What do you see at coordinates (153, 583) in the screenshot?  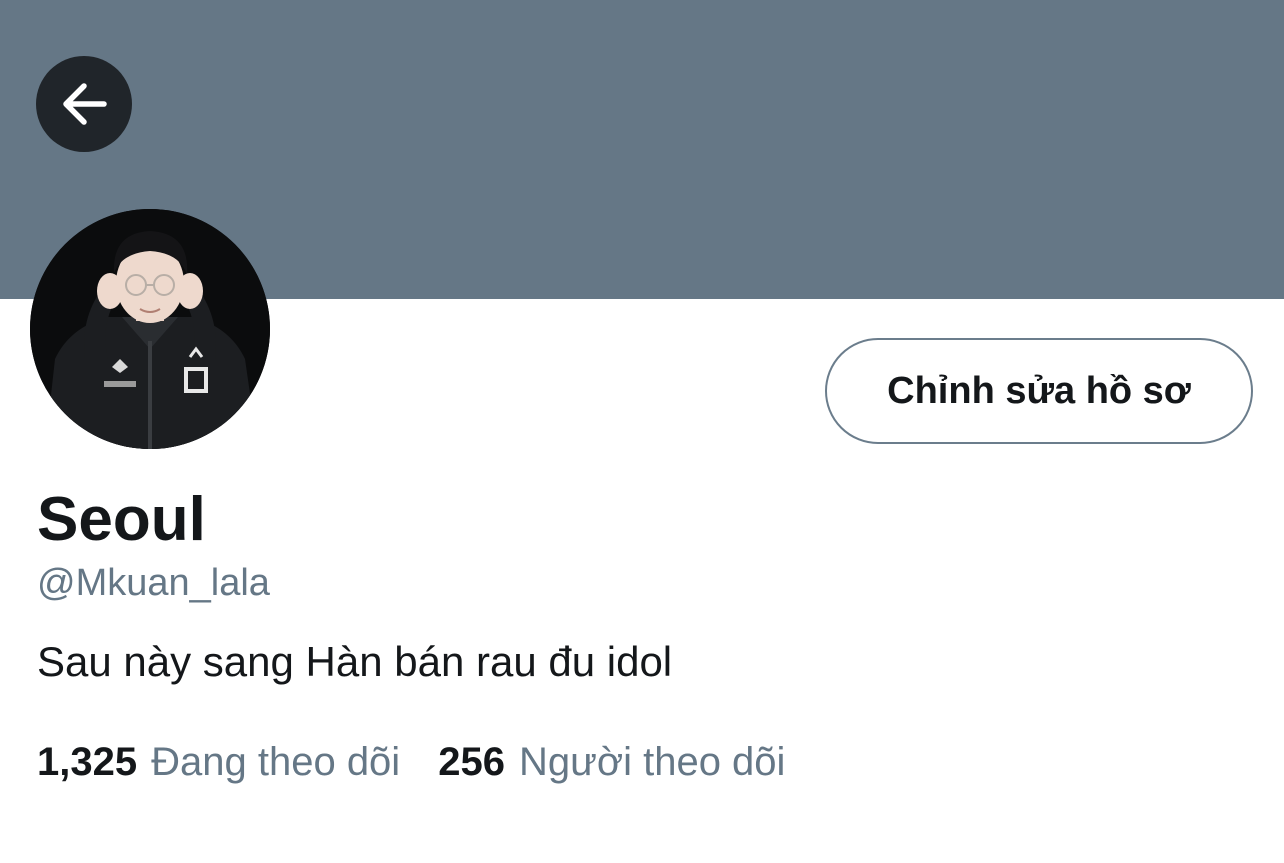 I see `username-handle: @Mkuan_lala` at bounding box center [153, 583].